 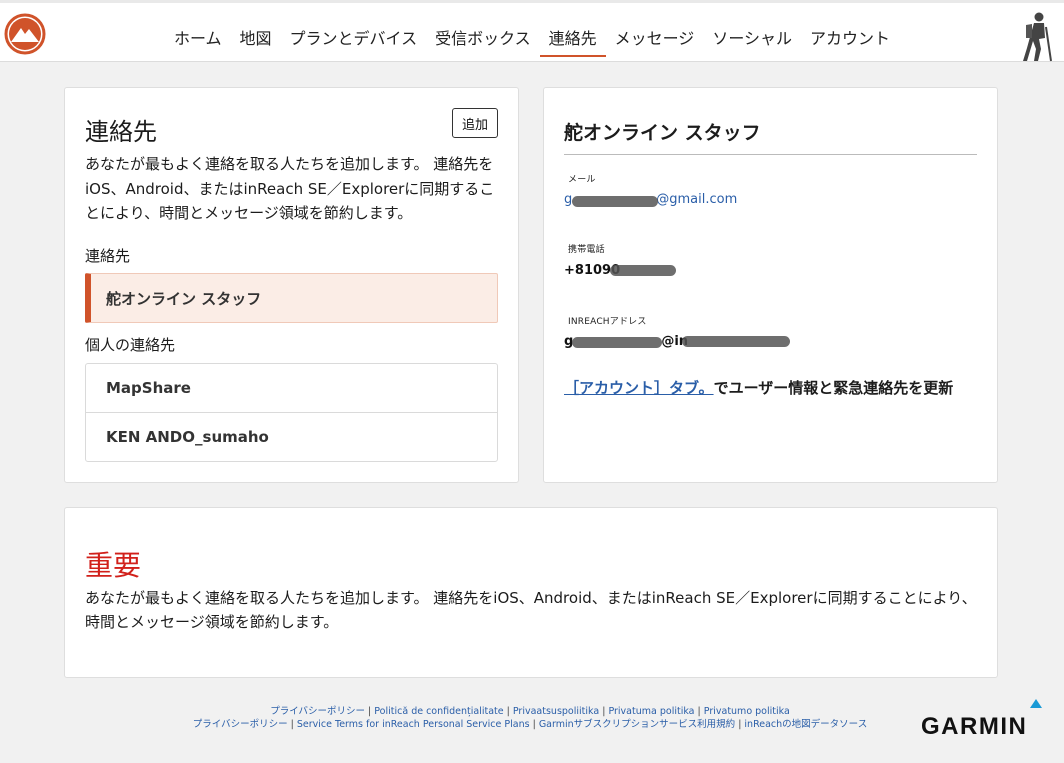 What do you see at coordinates (639, 388) in the screenshot?
I see `account-tab-link: ［アカウント］タブ。` at bounding box center [639, 388].